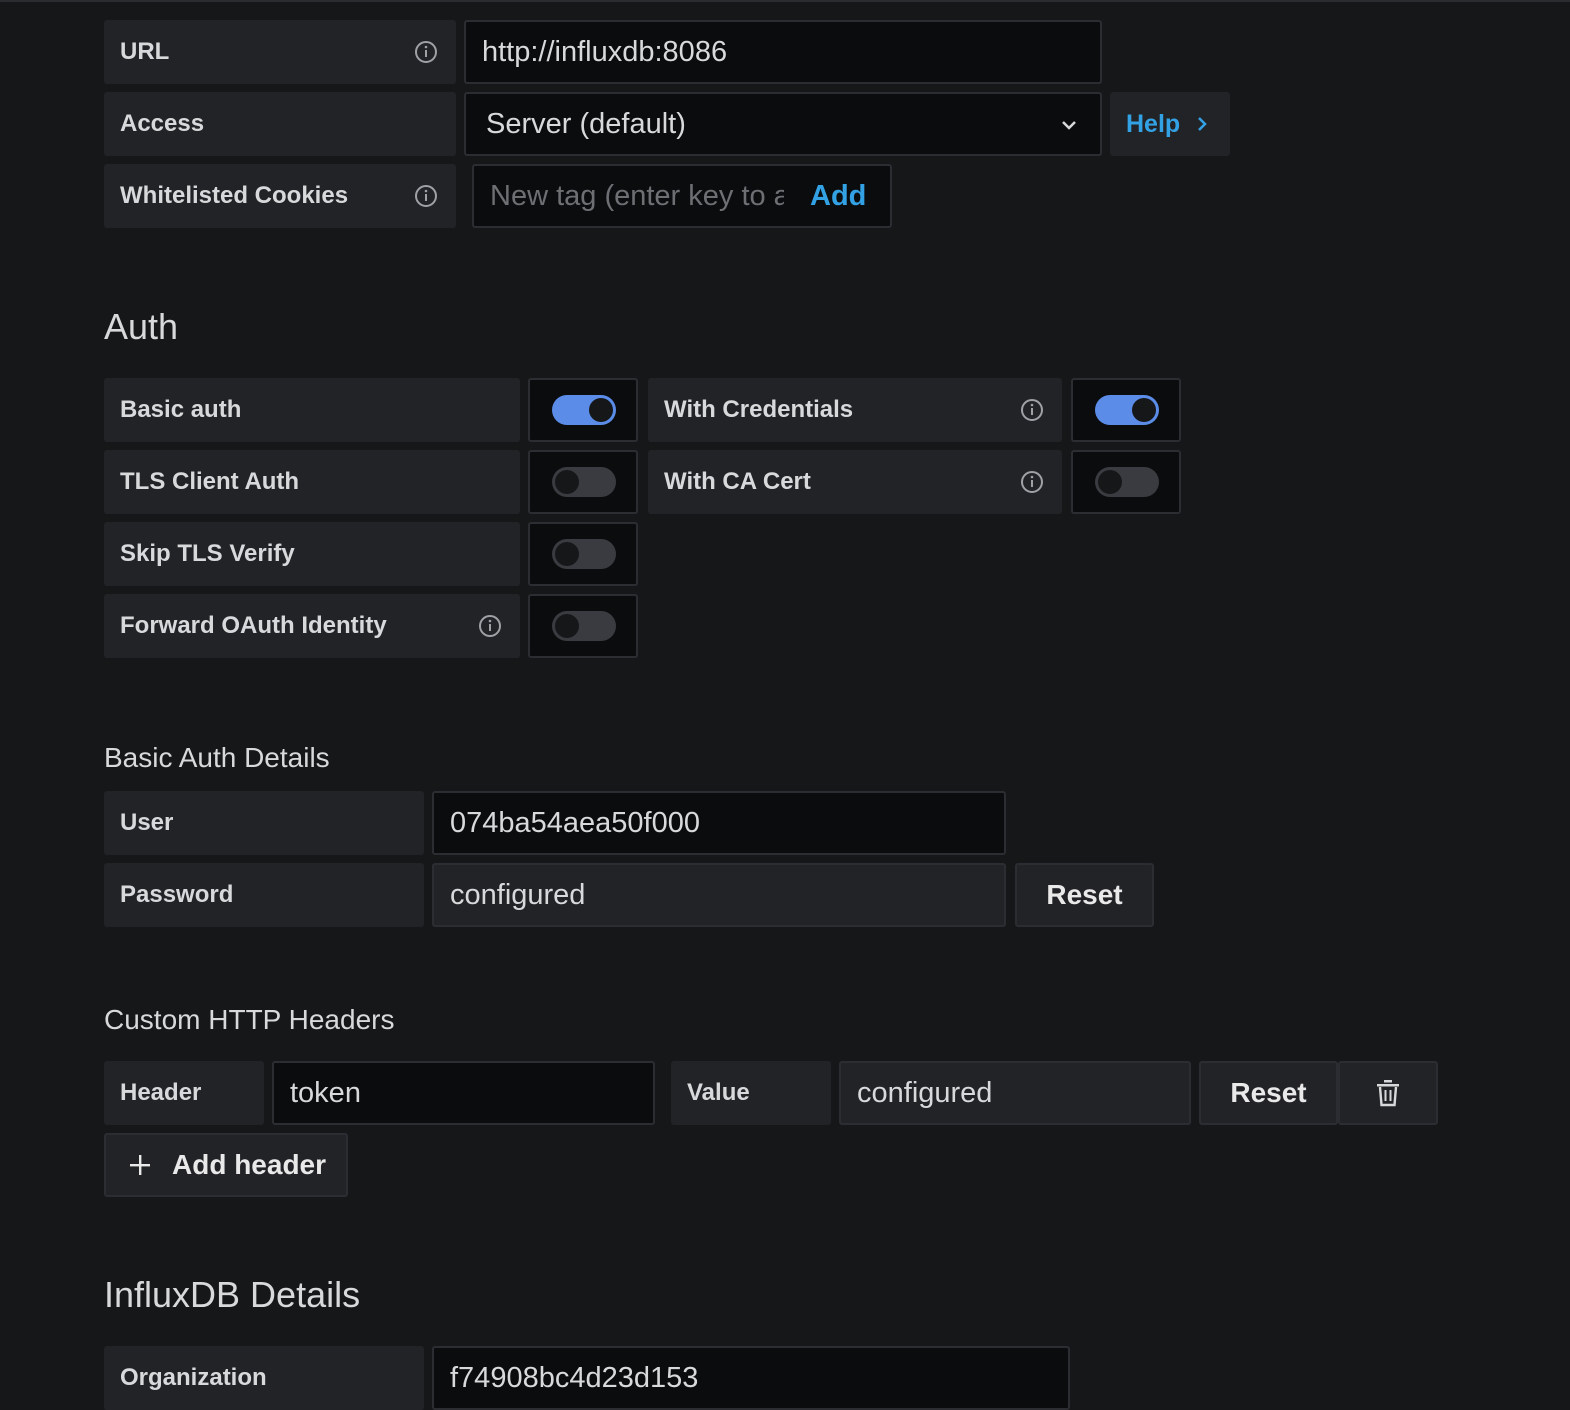 The width and height of the screenshot is (1570, 1410). Describe the element at coordinates (312, 410) in the screenshot. I see `basic-auth-label: Basic auth` at that location.